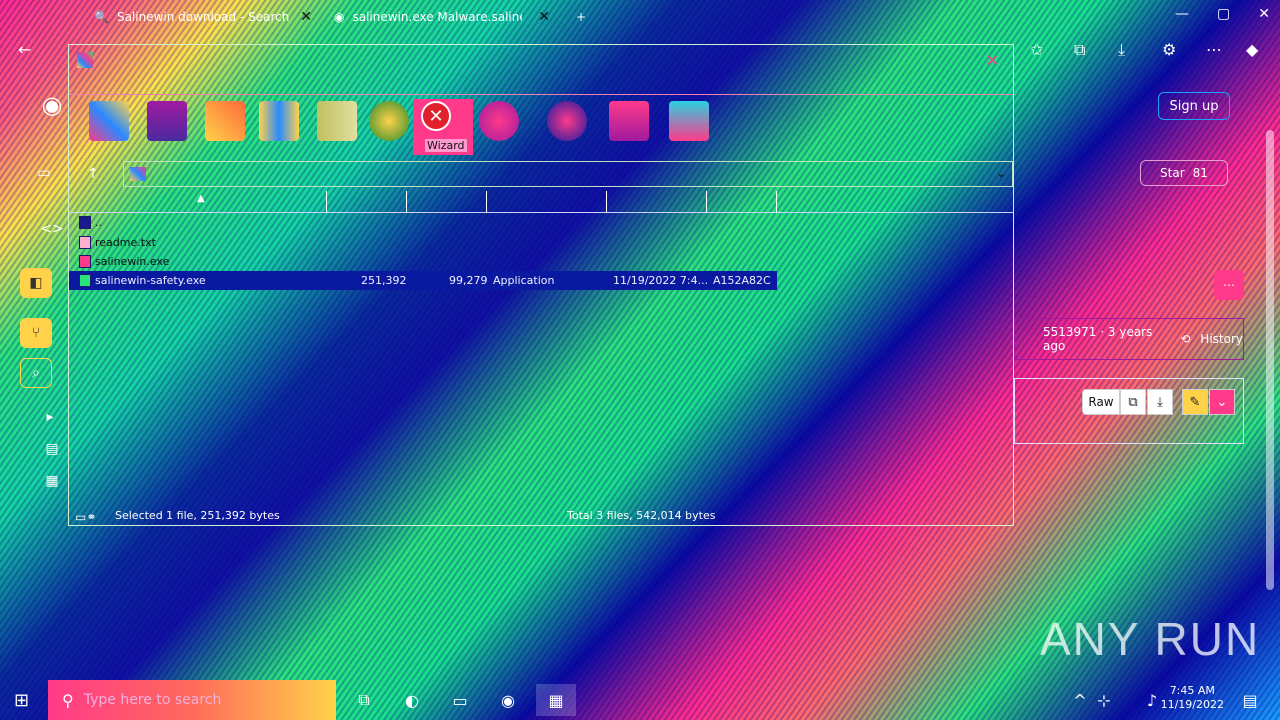  Describe the element at coordinates (499, 121) in the screenshot. I see `info-icon` at that location.